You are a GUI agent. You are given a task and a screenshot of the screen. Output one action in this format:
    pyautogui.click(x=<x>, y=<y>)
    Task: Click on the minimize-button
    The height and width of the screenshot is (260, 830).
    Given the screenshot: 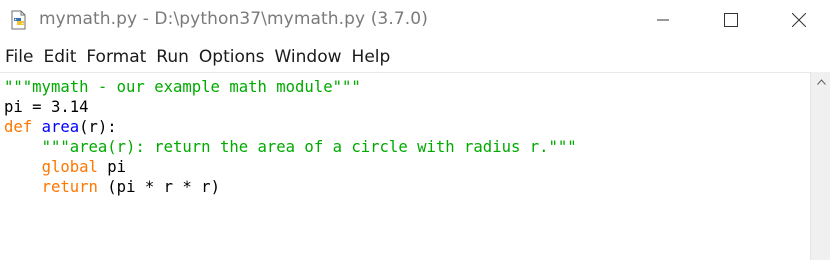 What is the action you would take?
    pyautogui.click(x=663, y=20)
    